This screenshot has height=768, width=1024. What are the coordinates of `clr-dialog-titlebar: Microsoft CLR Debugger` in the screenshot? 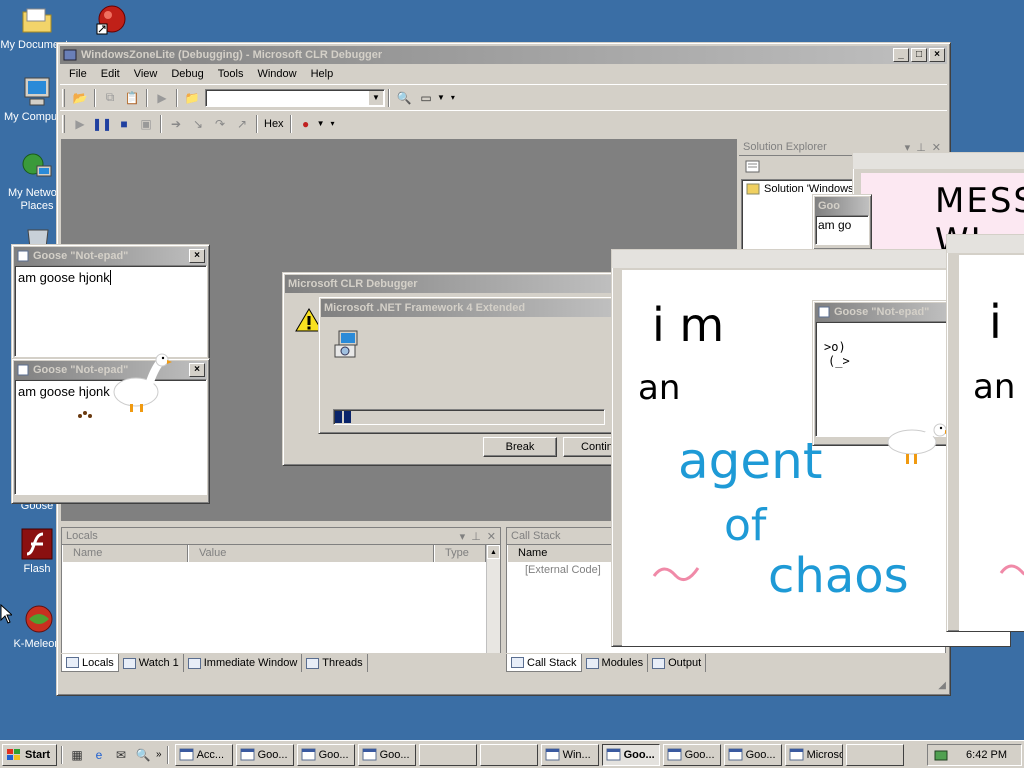 It's located at (452, 284).